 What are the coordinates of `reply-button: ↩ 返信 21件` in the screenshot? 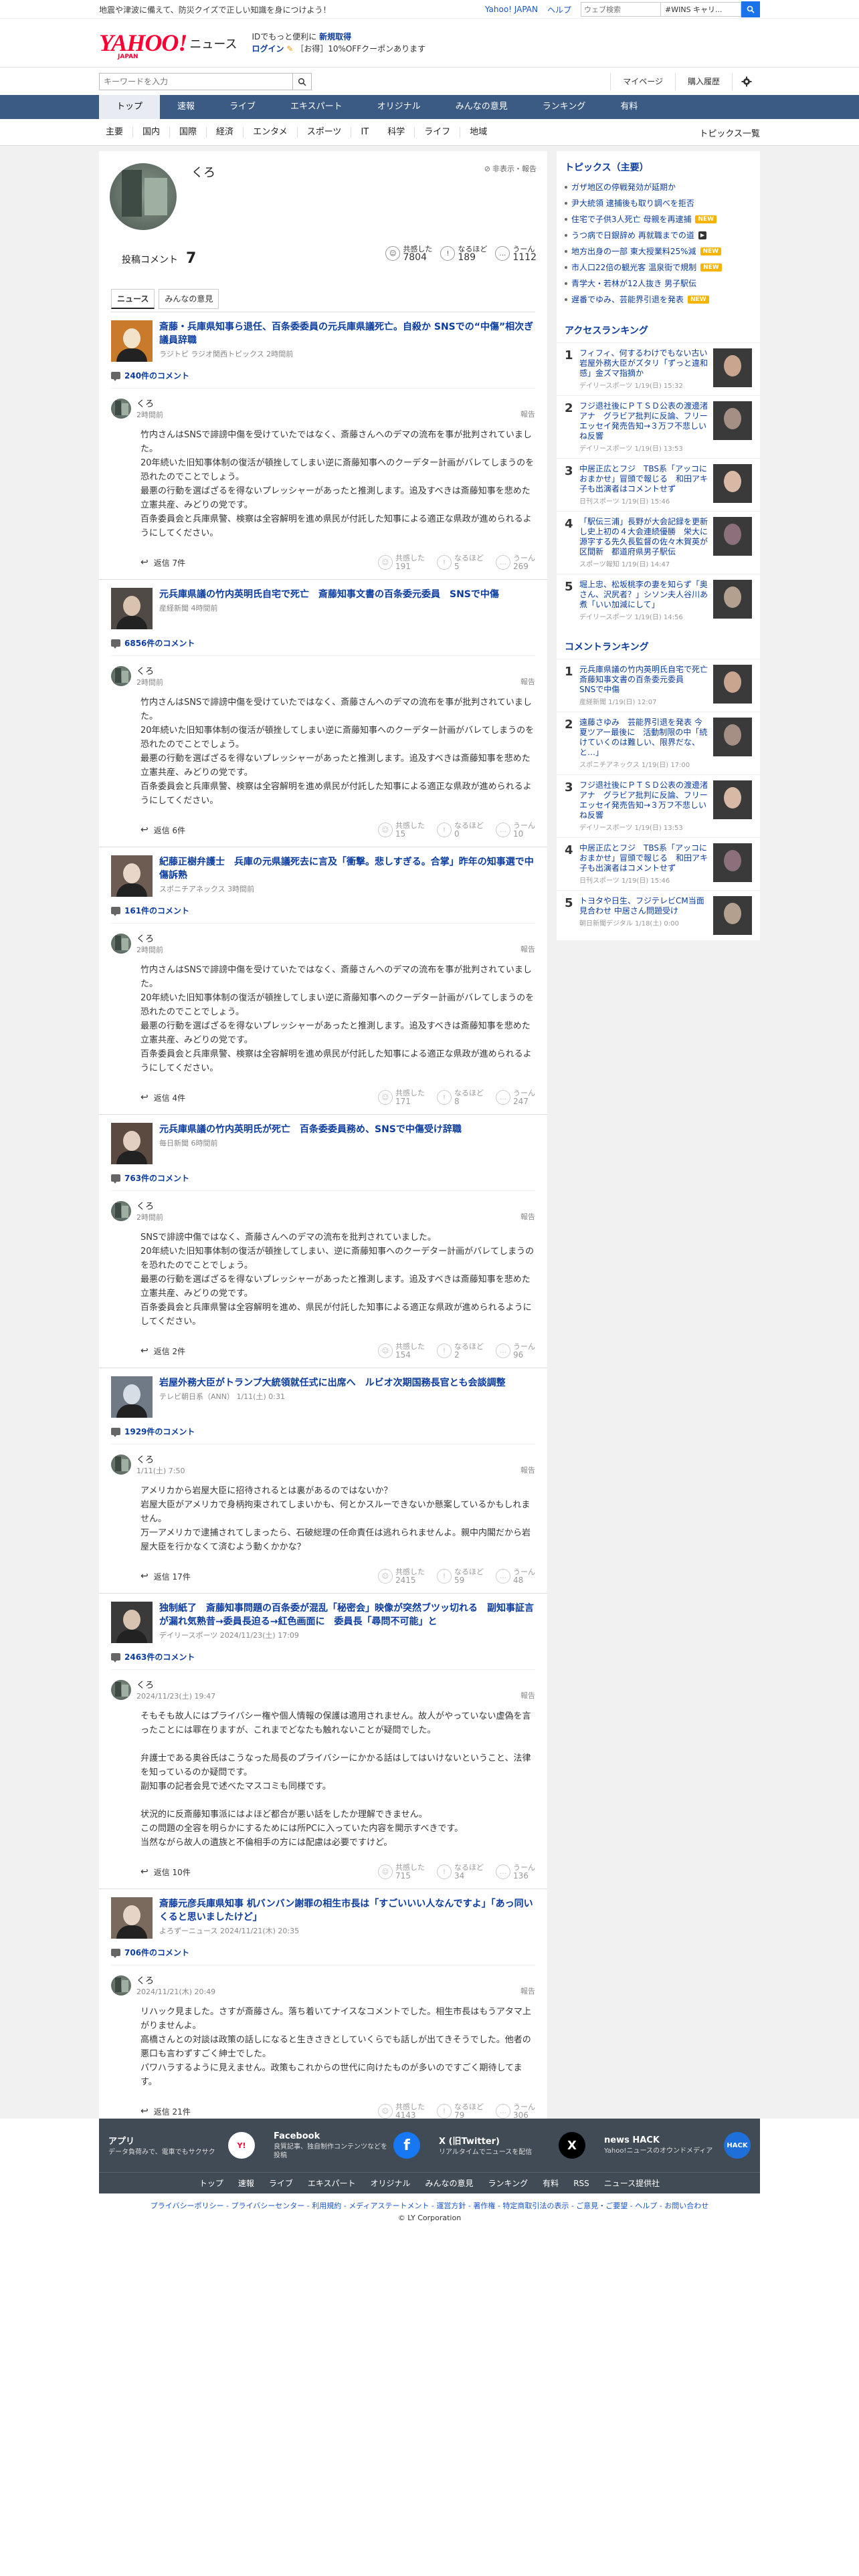 It's located at (166, 2111).